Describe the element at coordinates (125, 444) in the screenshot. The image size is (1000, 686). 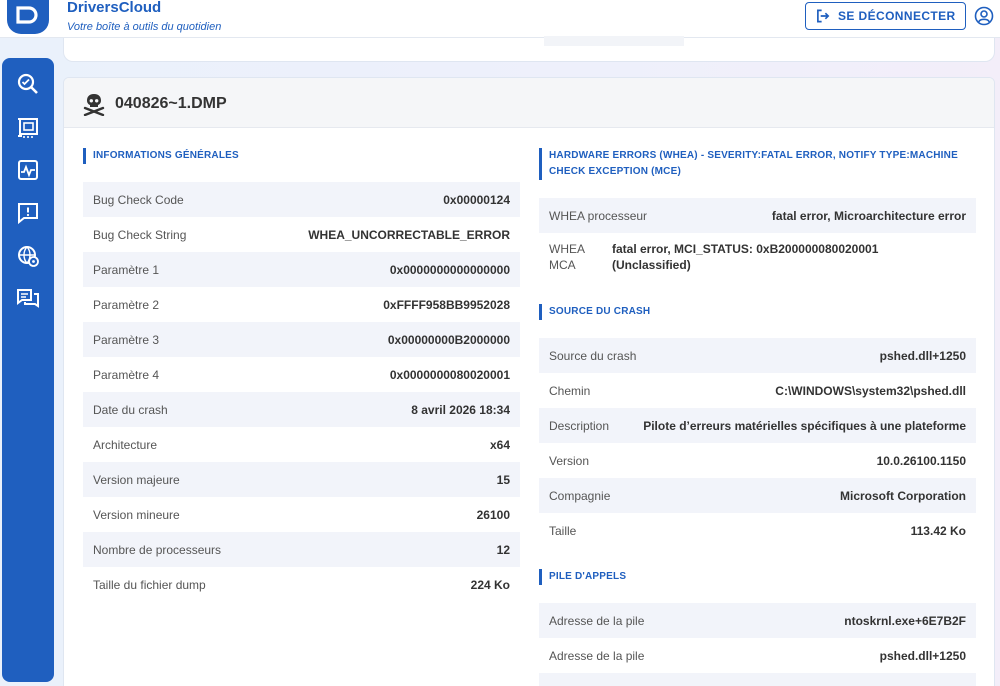
I see `row-label: Architecture` at that location.